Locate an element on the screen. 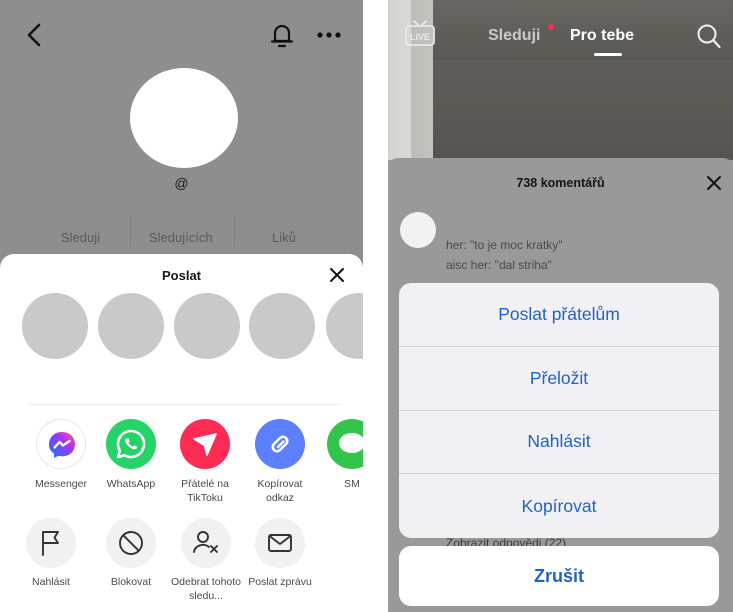 The width and height of the screenshot is (733, 612). action-send-message: Poslat zprávu is located at coordinates (280, 554).